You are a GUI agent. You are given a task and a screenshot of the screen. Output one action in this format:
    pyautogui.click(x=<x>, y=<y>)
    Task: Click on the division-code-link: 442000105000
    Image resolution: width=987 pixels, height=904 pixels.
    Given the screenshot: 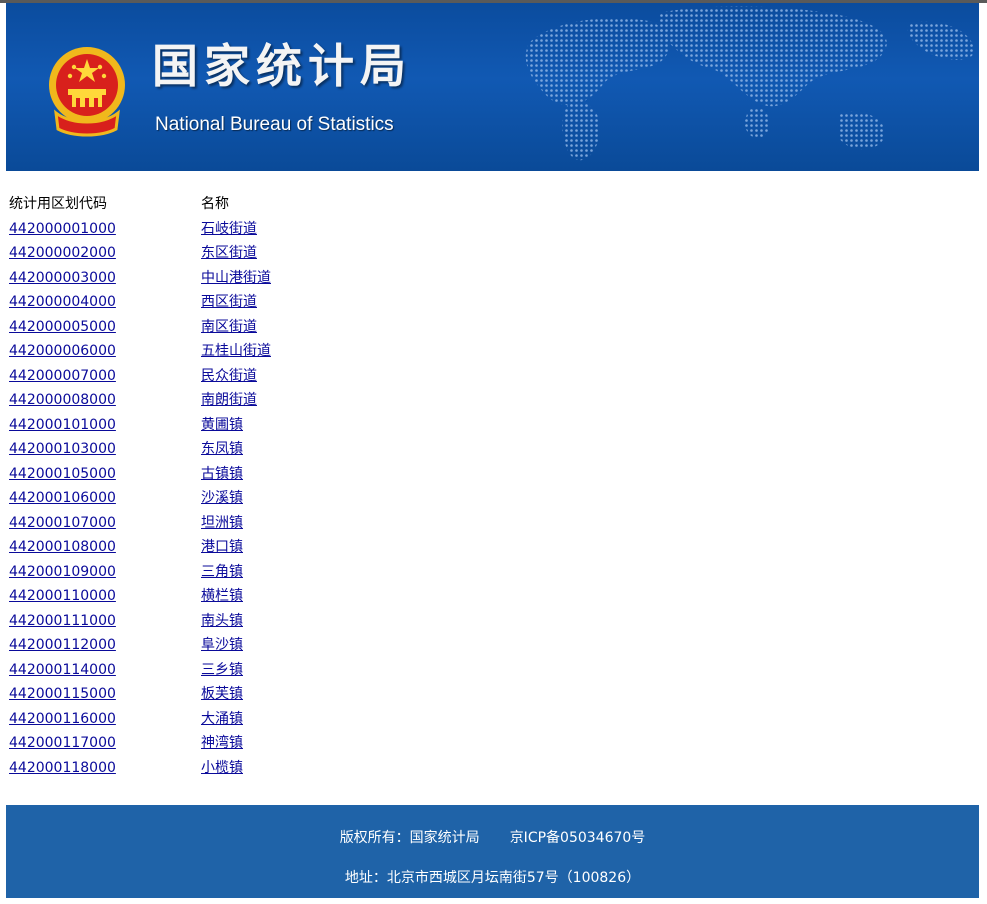 What is the action you would take?
    pyautogui.click(x=62, y=474)
    